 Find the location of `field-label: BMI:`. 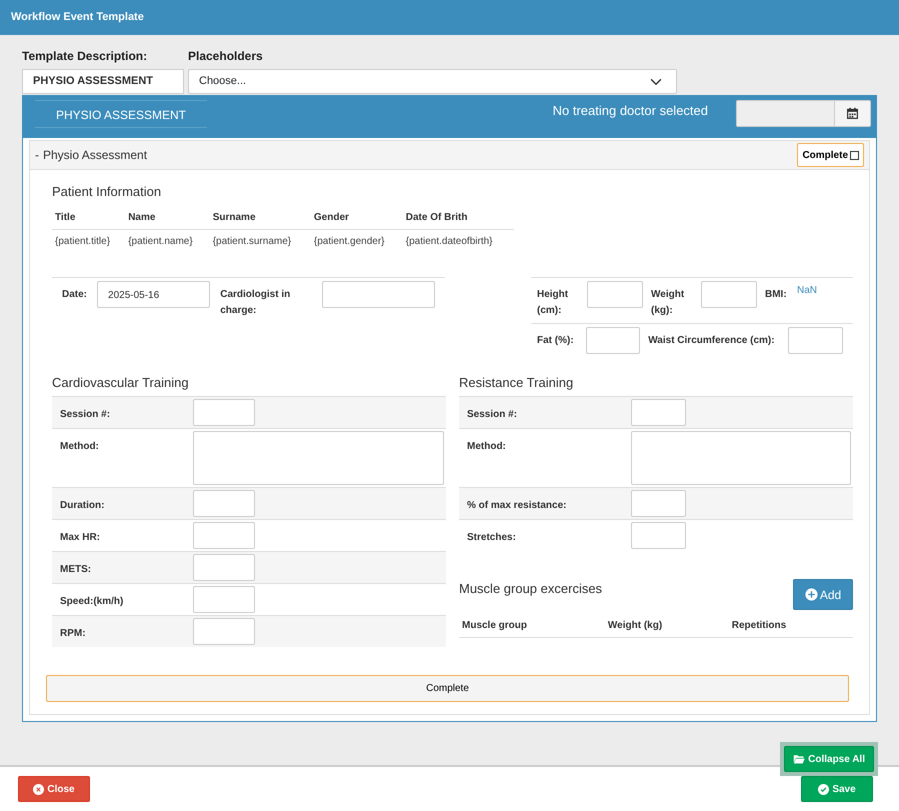

field-label: BMI: is located at coordinates (776, 295).